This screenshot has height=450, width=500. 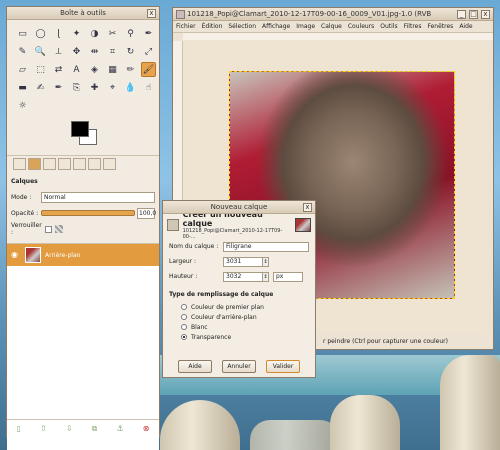 What do you see at coordinates (119, 428) in the screenshot?
I see `anchor-layer-icon: ⚓` at bounding box center [119, 428].